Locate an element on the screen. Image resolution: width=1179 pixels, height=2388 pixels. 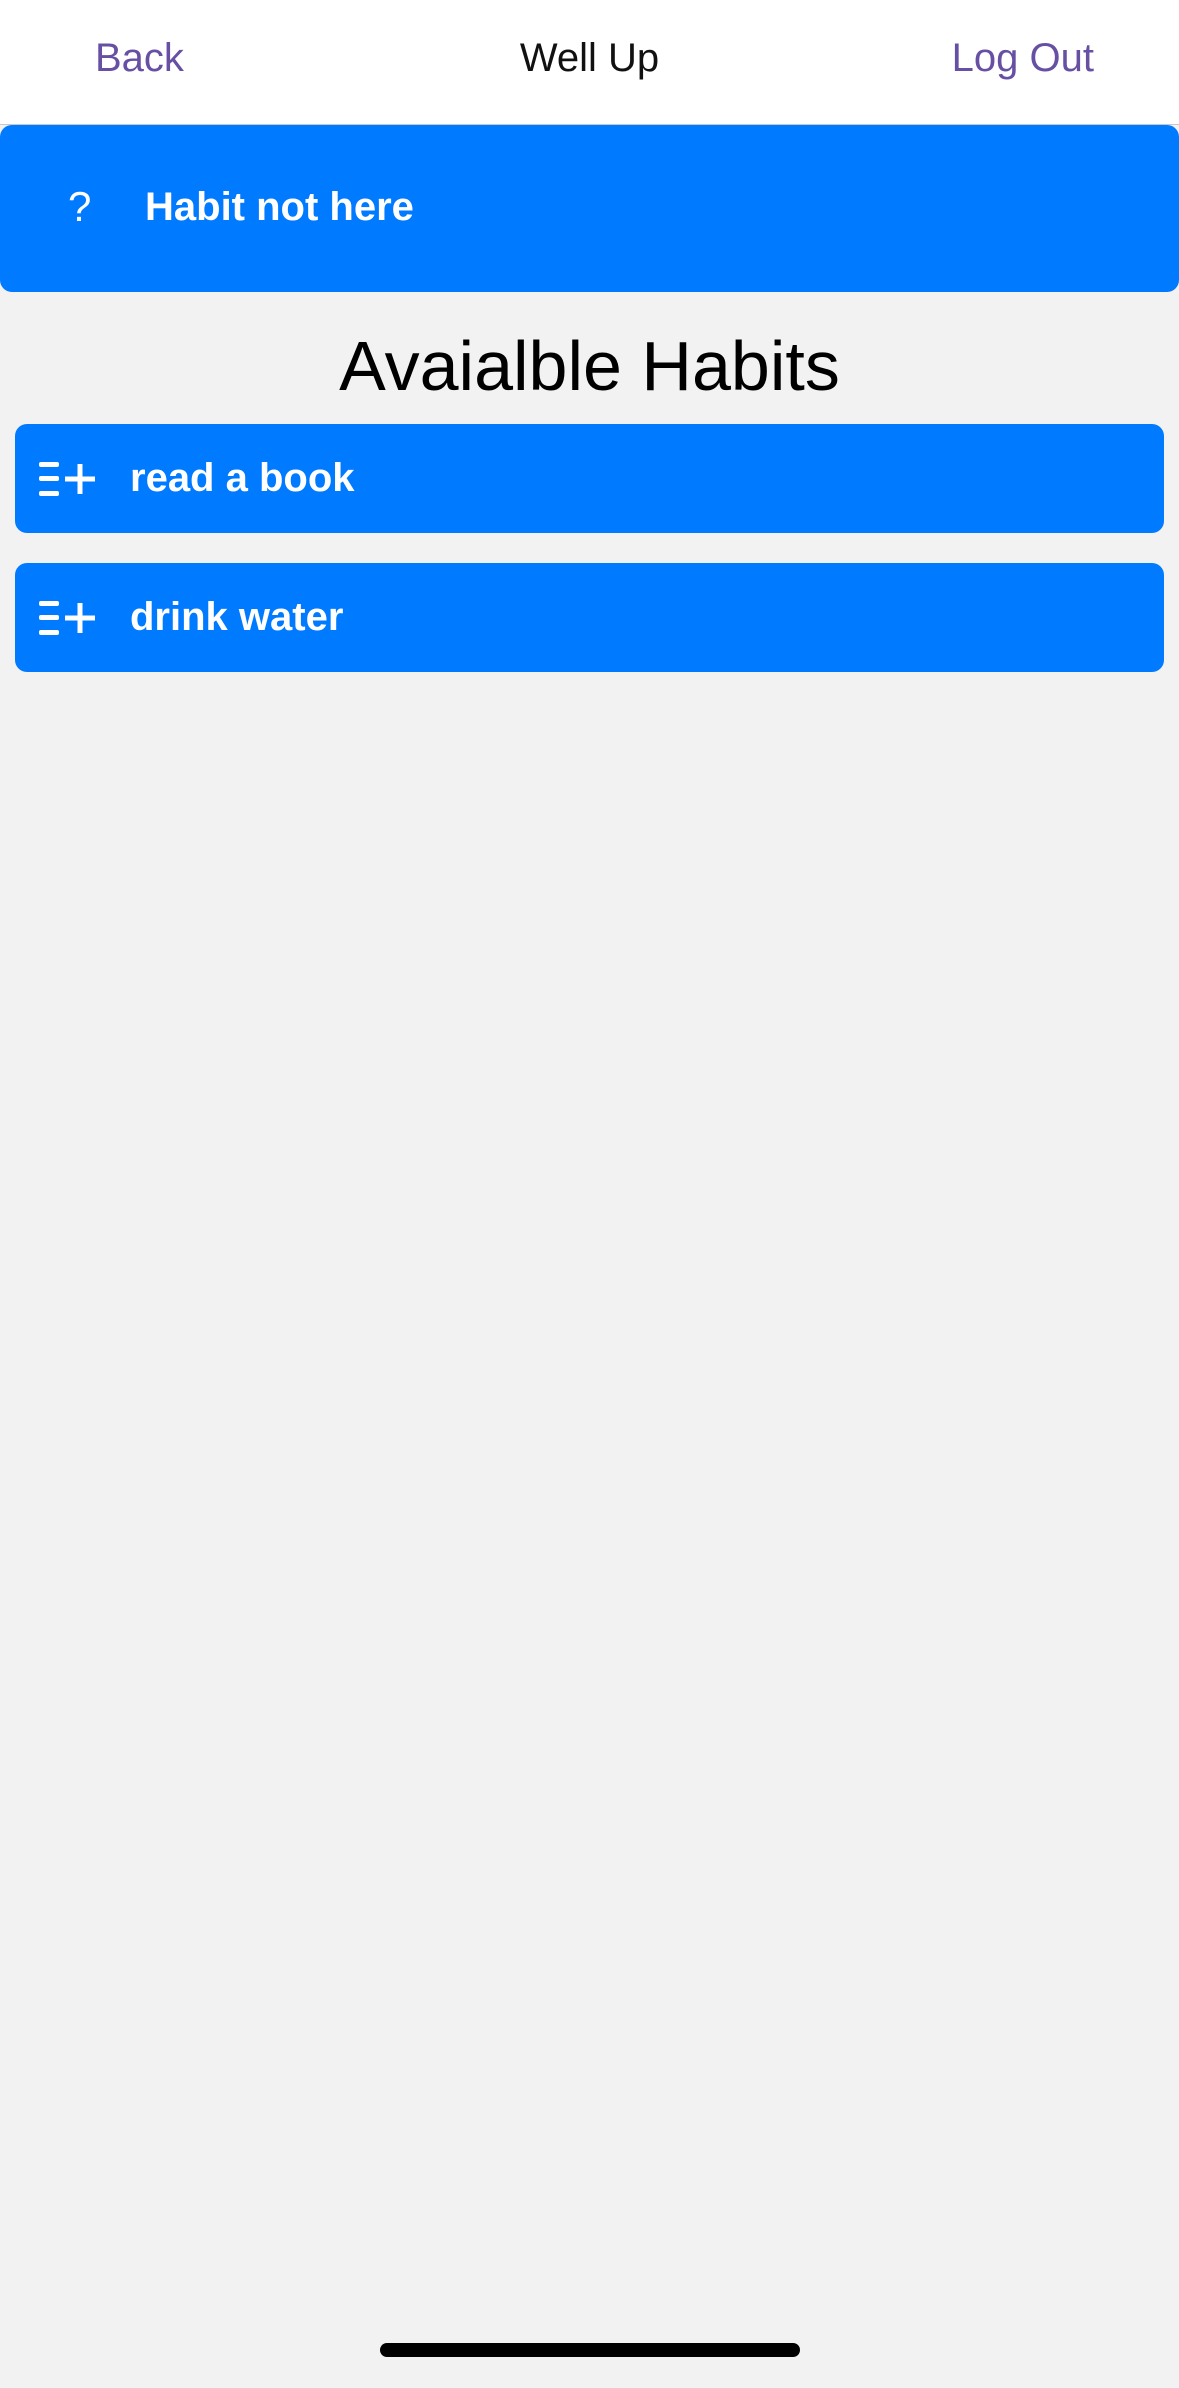
habit-not-here-button: ? Habit not here is located at coordinates (589, 208).